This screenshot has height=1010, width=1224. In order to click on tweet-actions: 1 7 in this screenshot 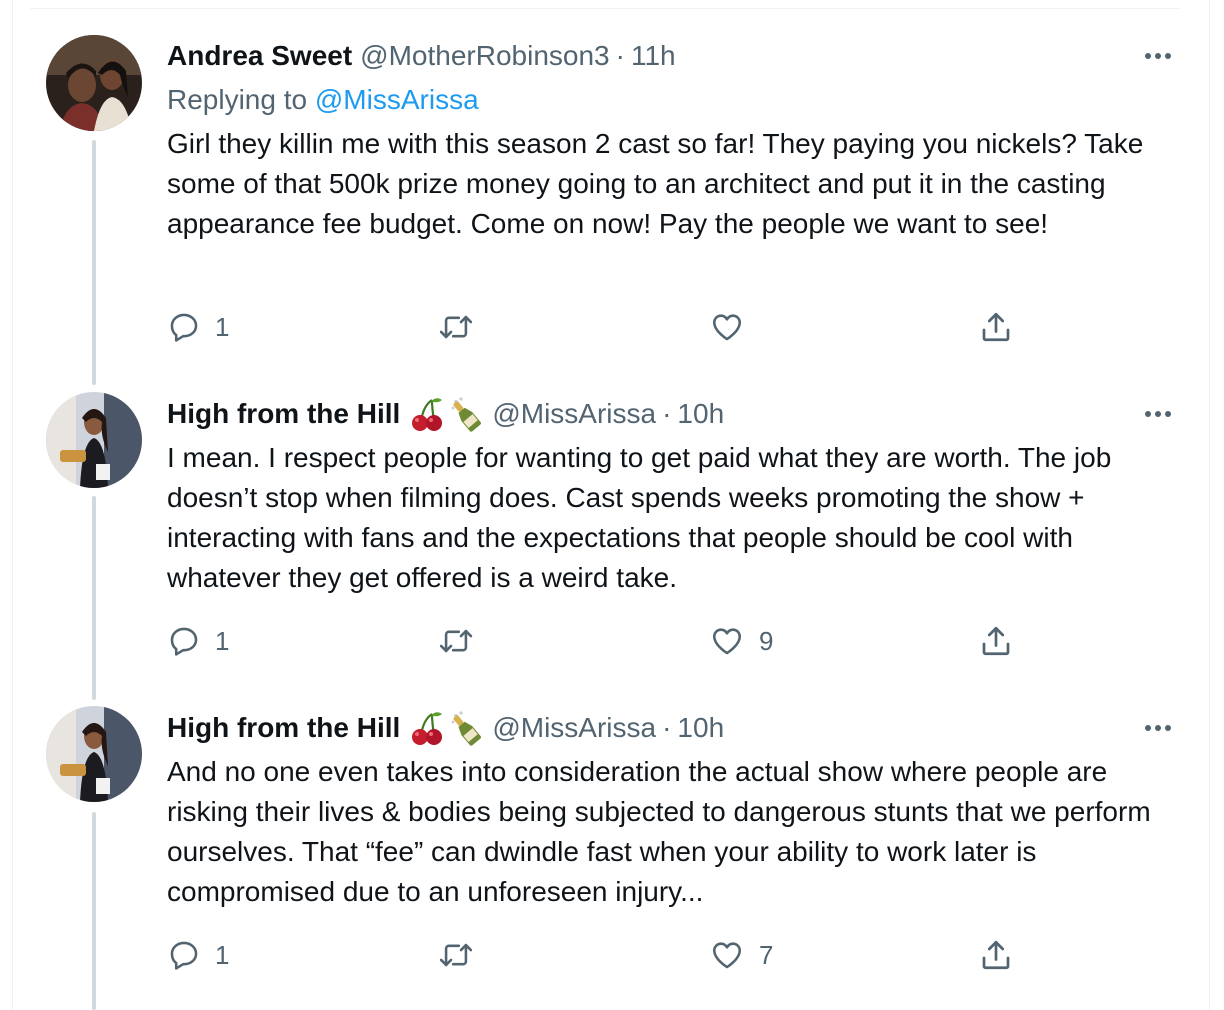, I will do `click(607, 955)`.